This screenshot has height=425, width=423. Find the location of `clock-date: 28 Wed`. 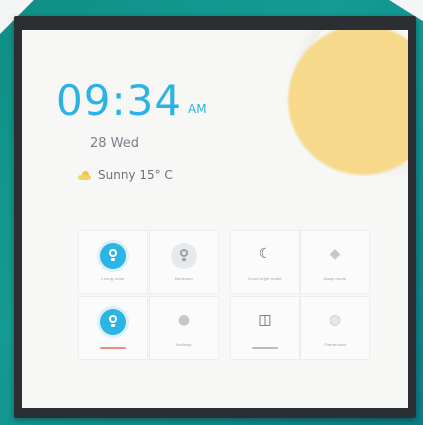

clock-date: 28 Wed is located at coordinates (115, 143).